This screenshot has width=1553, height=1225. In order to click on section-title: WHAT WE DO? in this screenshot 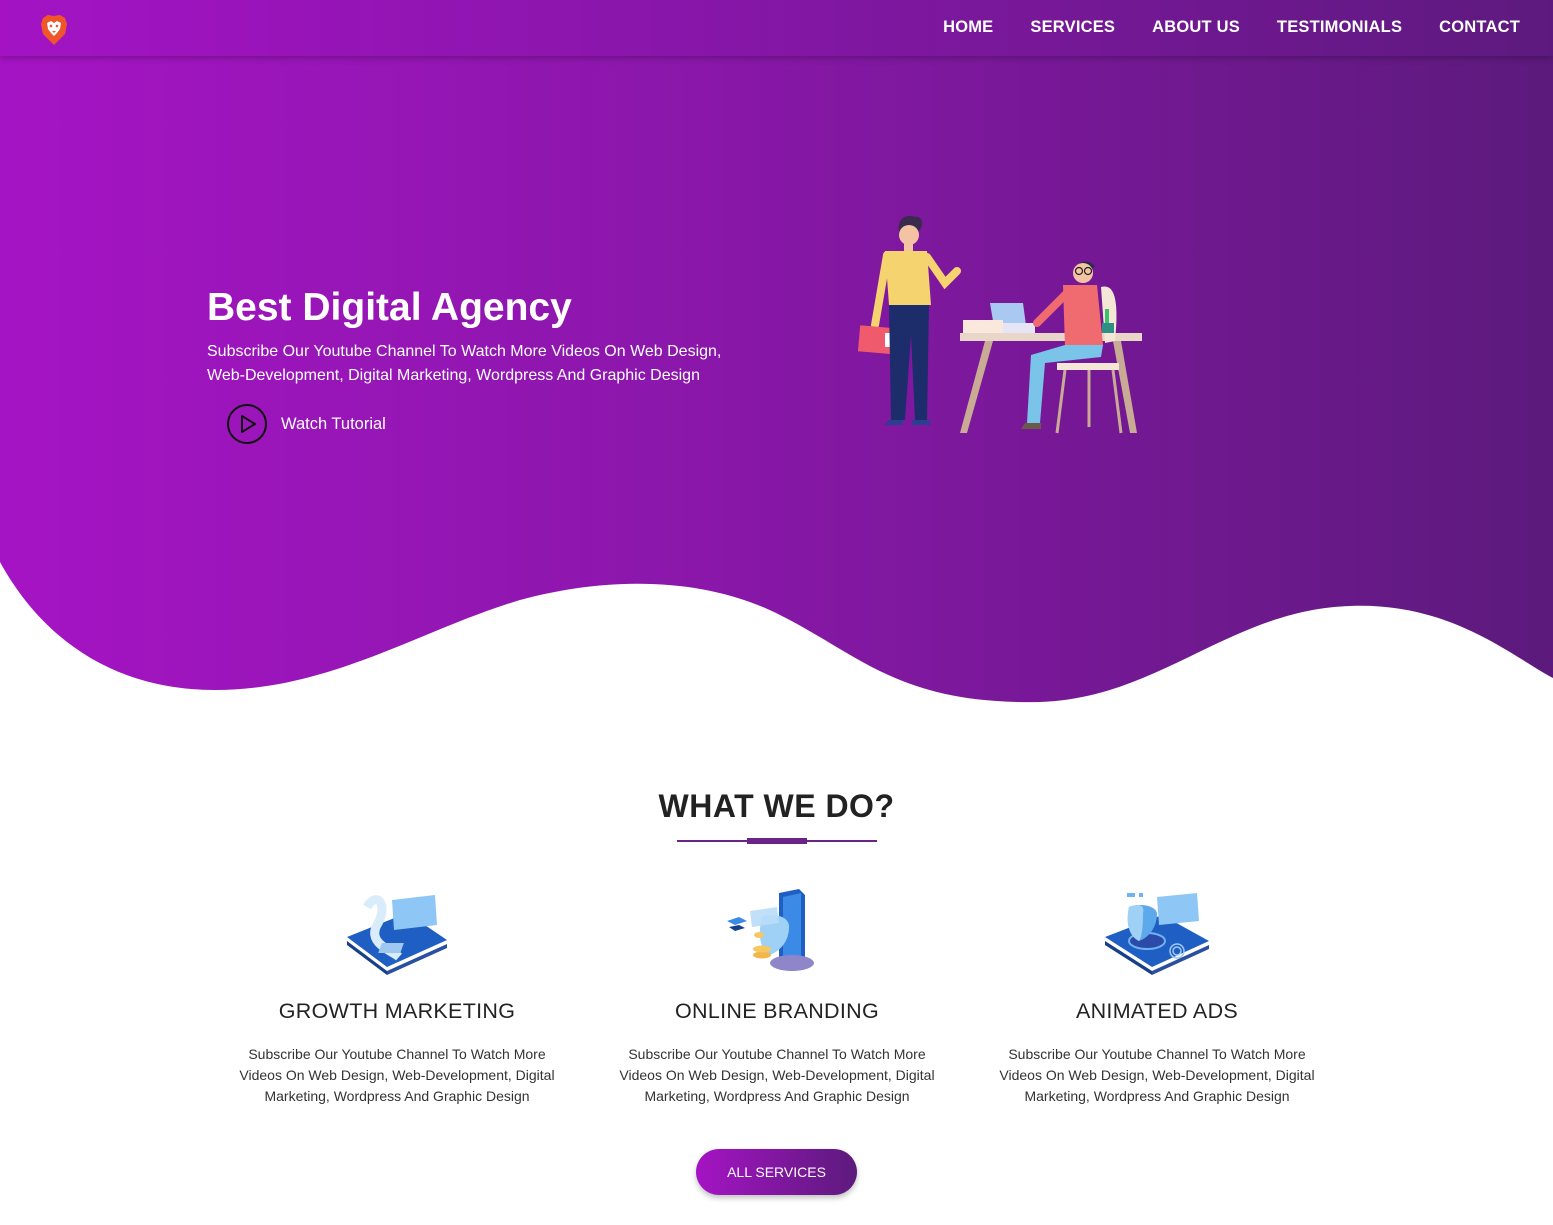, I will do `click(776, 806)`.